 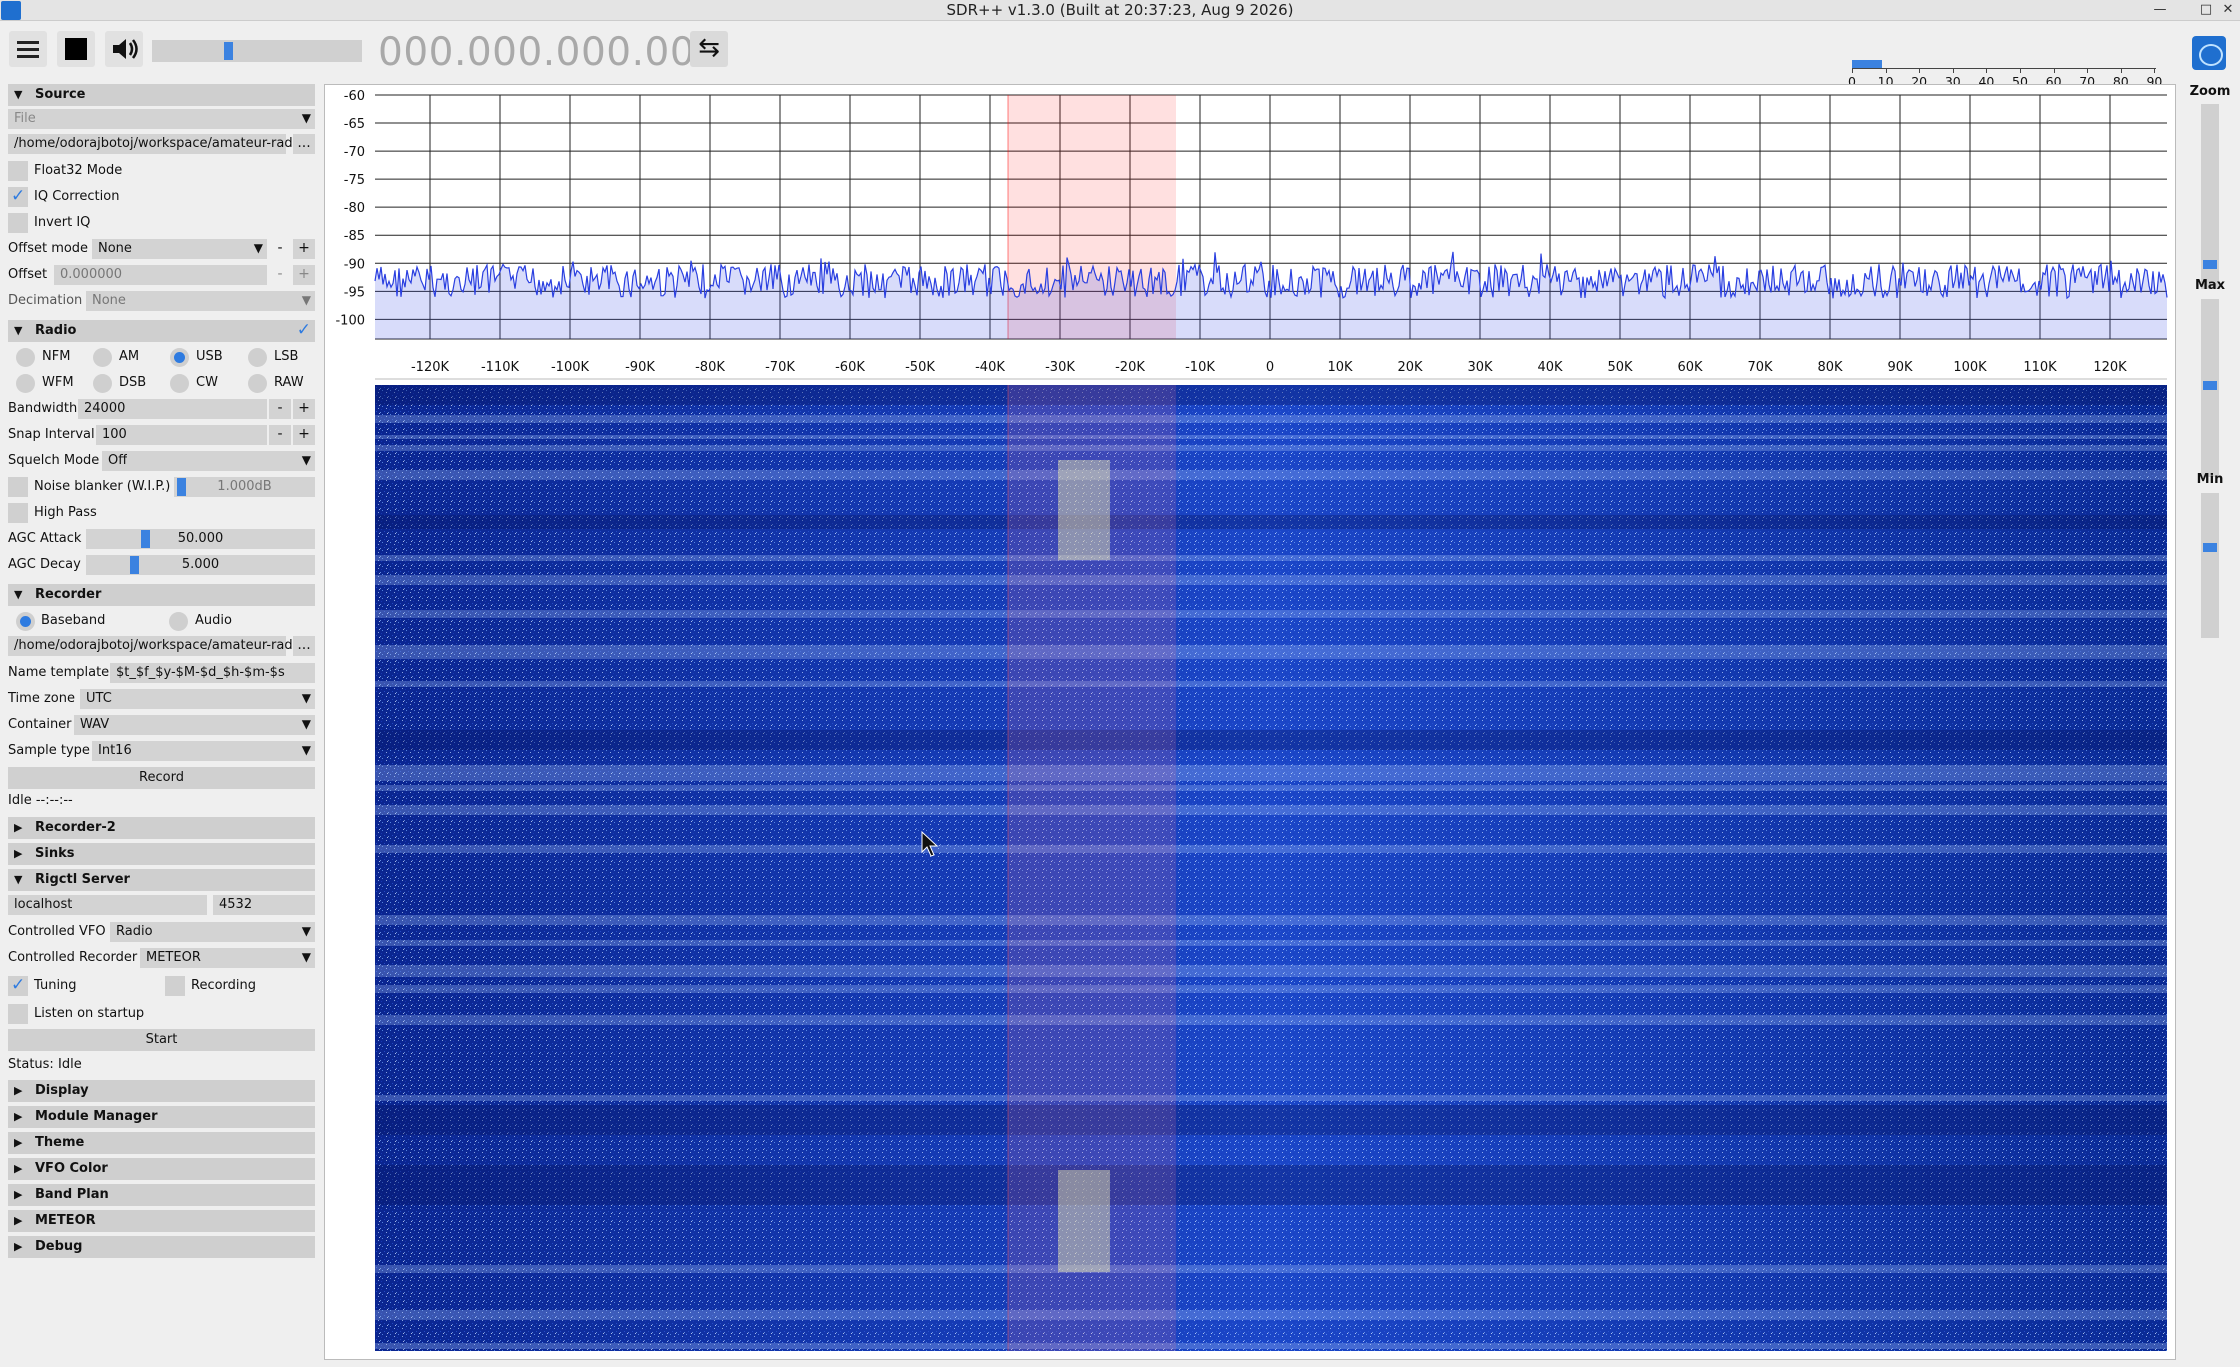 I want to click on header-band-plan: ▶ Band Plan, so click(x=161, y=1195).